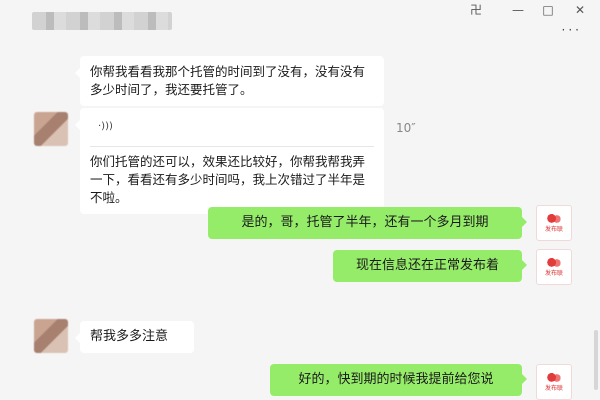 The image size is (600, 400). I want to click on more-options-icon: ···, so click(572, 30).